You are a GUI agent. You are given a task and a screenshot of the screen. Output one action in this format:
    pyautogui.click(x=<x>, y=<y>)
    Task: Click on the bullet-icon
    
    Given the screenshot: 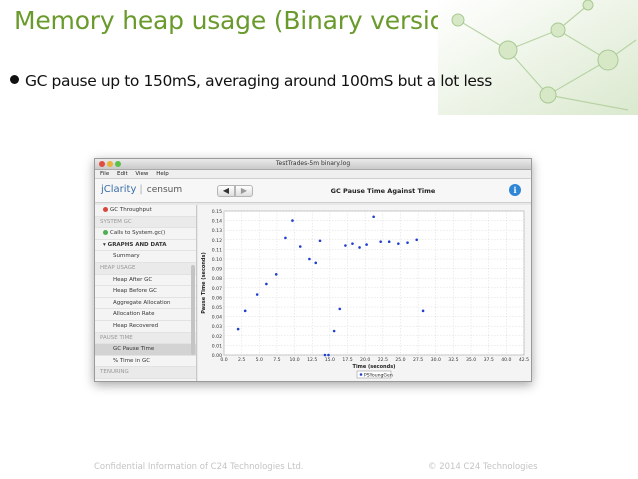 What is the action you would take?
    pyautogui.click(x=14, y=79)
    